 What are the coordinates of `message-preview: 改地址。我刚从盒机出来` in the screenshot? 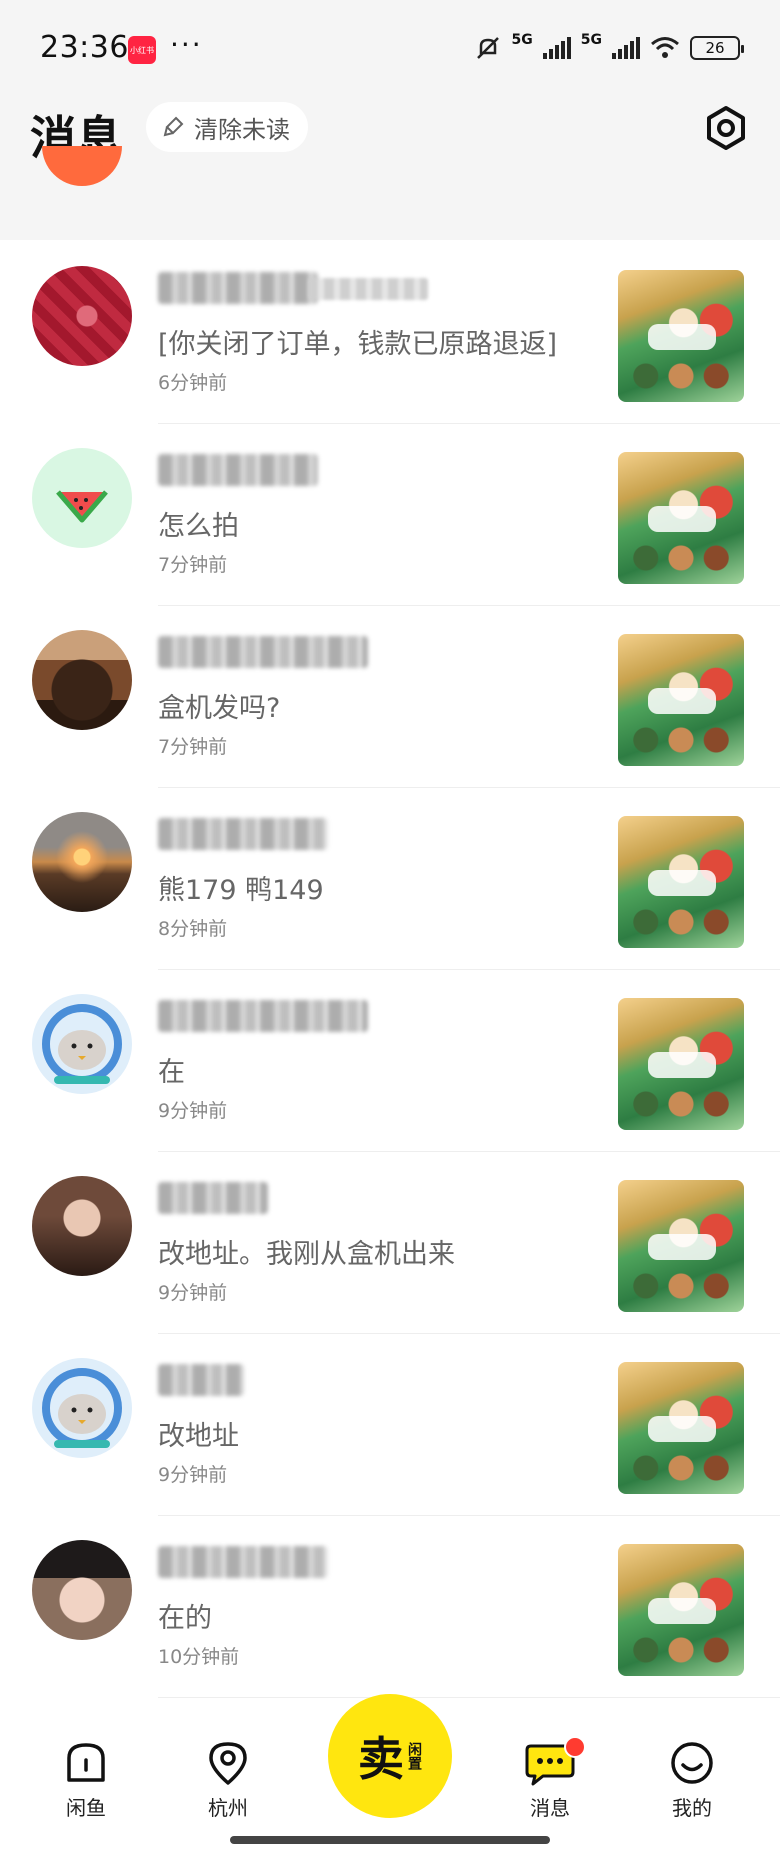 It's located at (306, 1254).